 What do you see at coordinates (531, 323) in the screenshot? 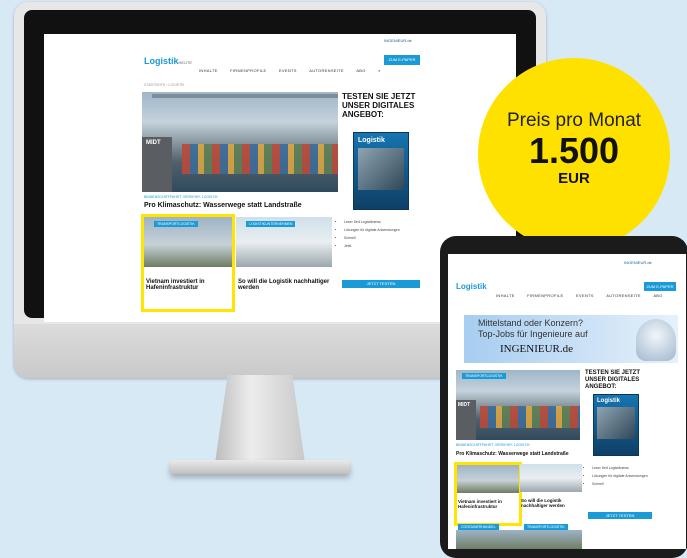
I see `ad-line1: Mittelstand oder Konzern?` at bounding box center [531, 323].